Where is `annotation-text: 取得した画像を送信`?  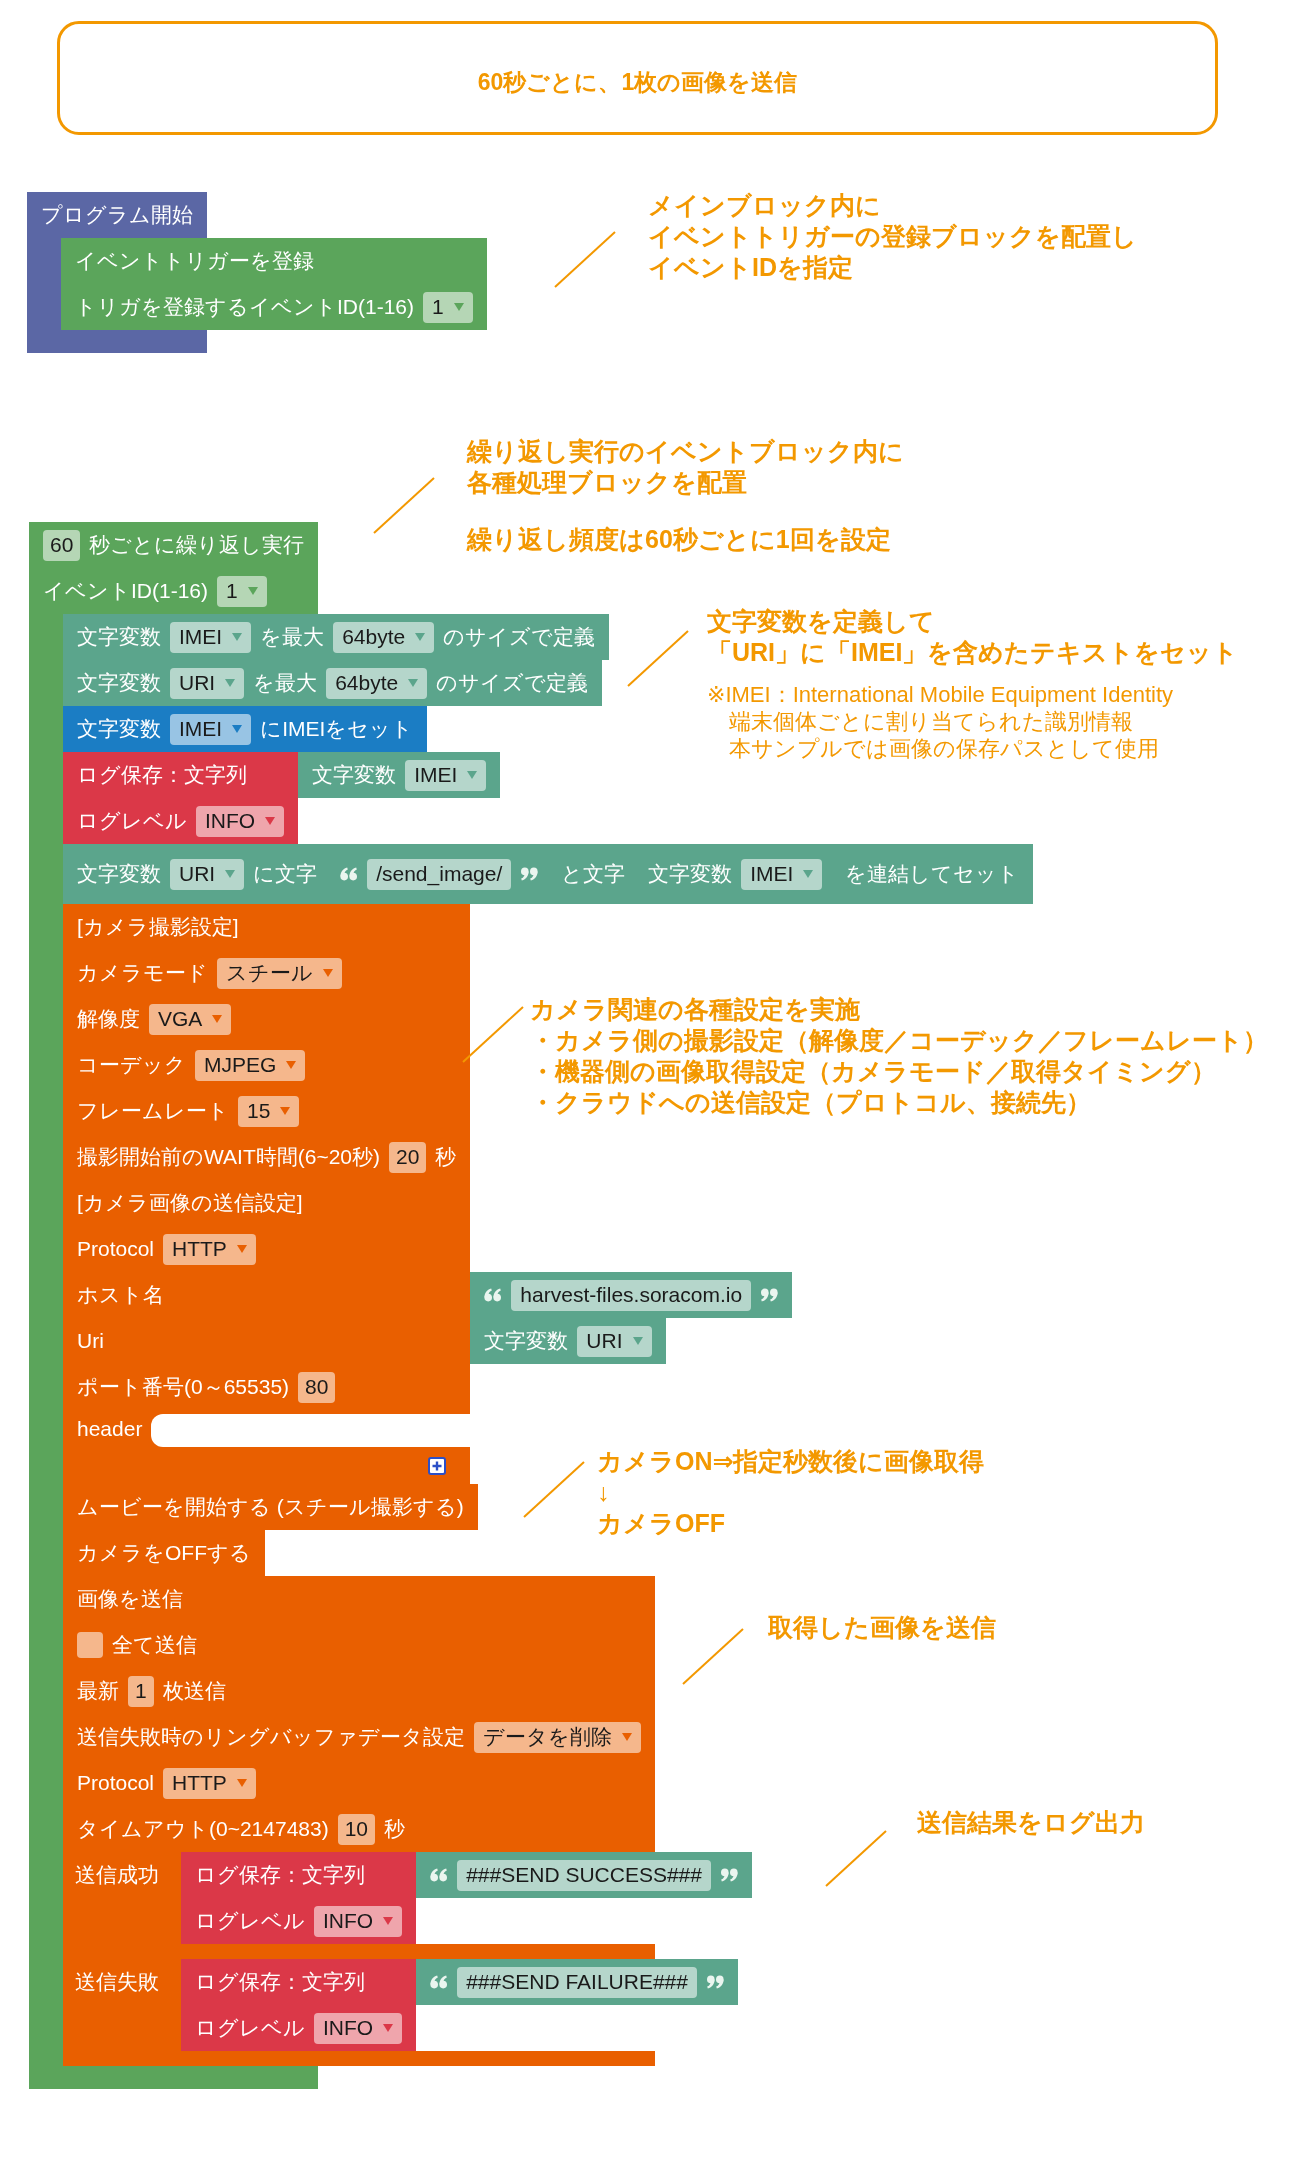
annotation-text: 取得した画像を送信 is located at coordinates (882, 1627).